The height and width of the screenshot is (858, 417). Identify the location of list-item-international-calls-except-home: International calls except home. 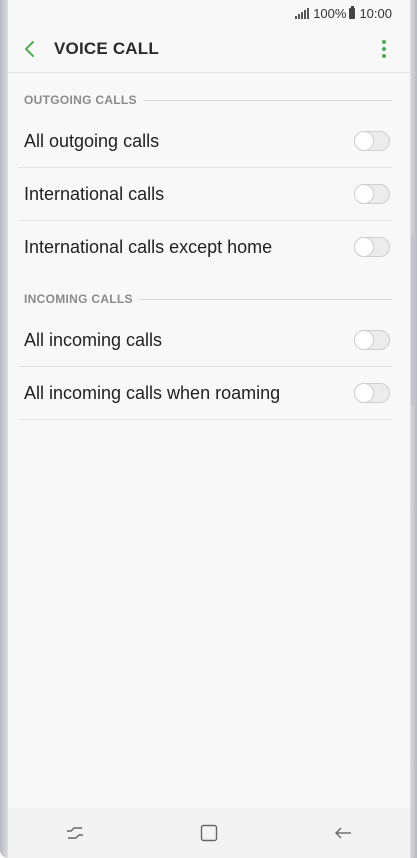
(205, 247).